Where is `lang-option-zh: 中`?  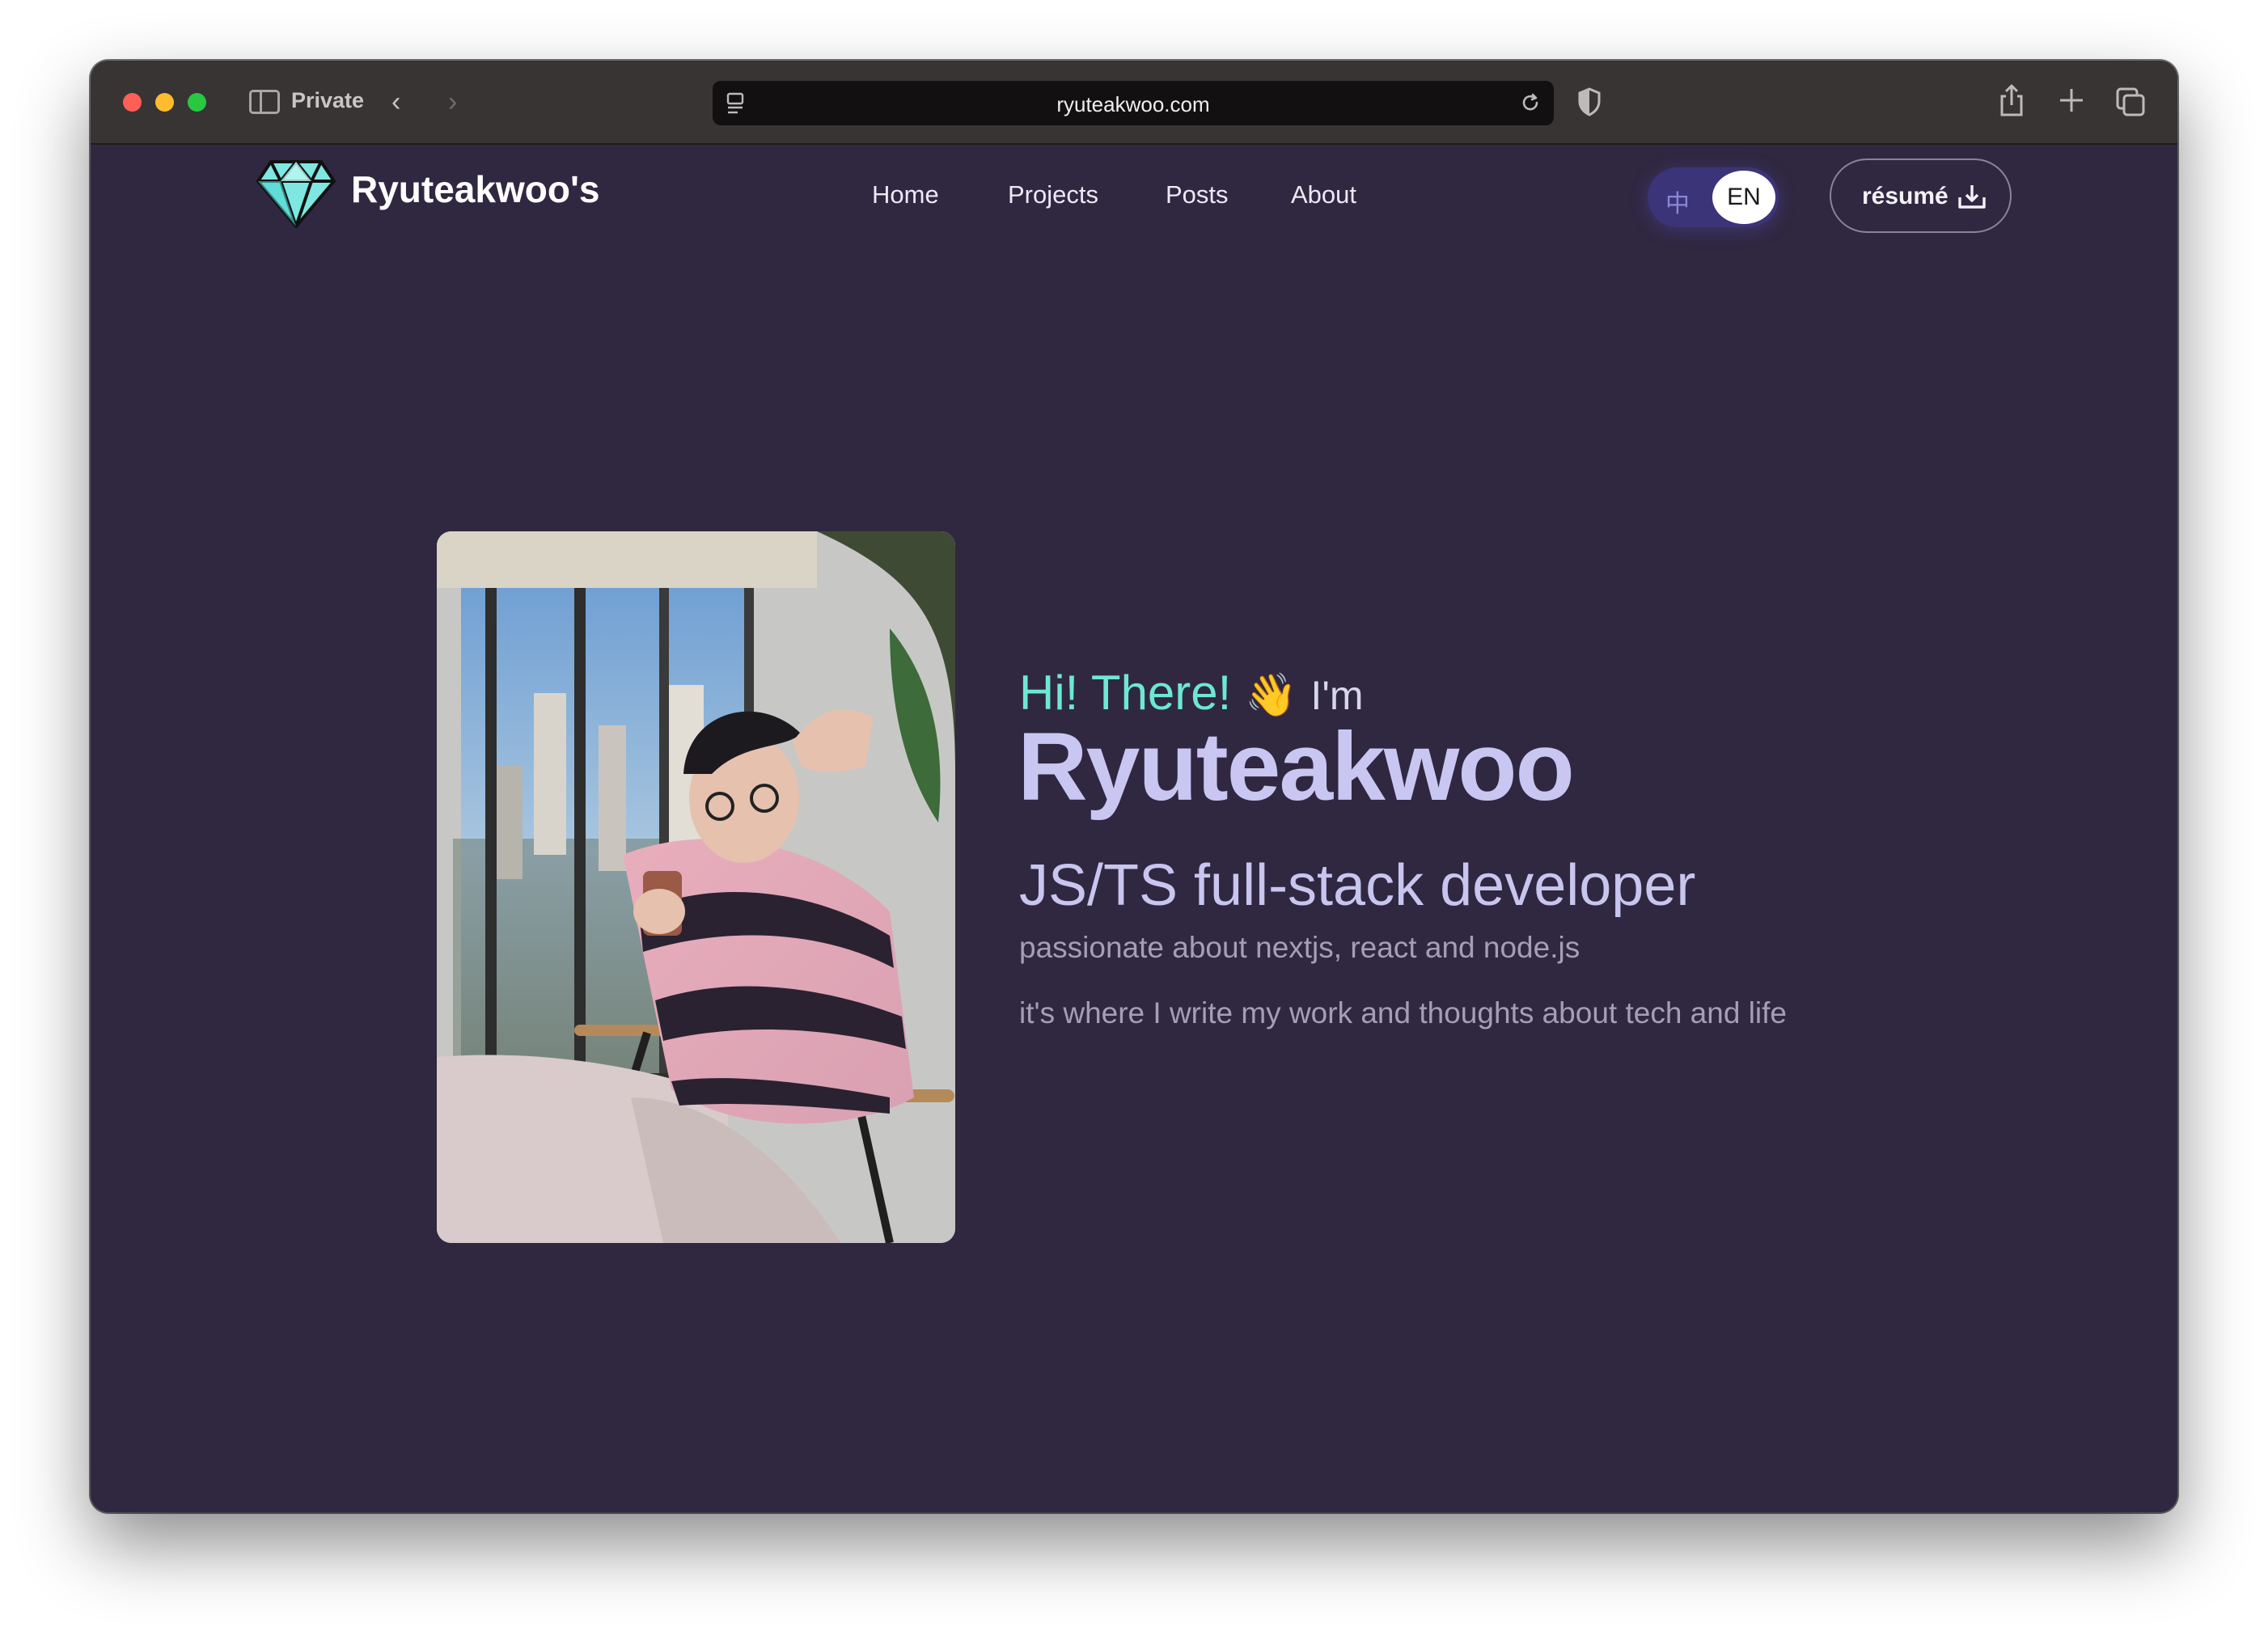
lang-option-zh: 中 is located at coordinates (1678, 201).